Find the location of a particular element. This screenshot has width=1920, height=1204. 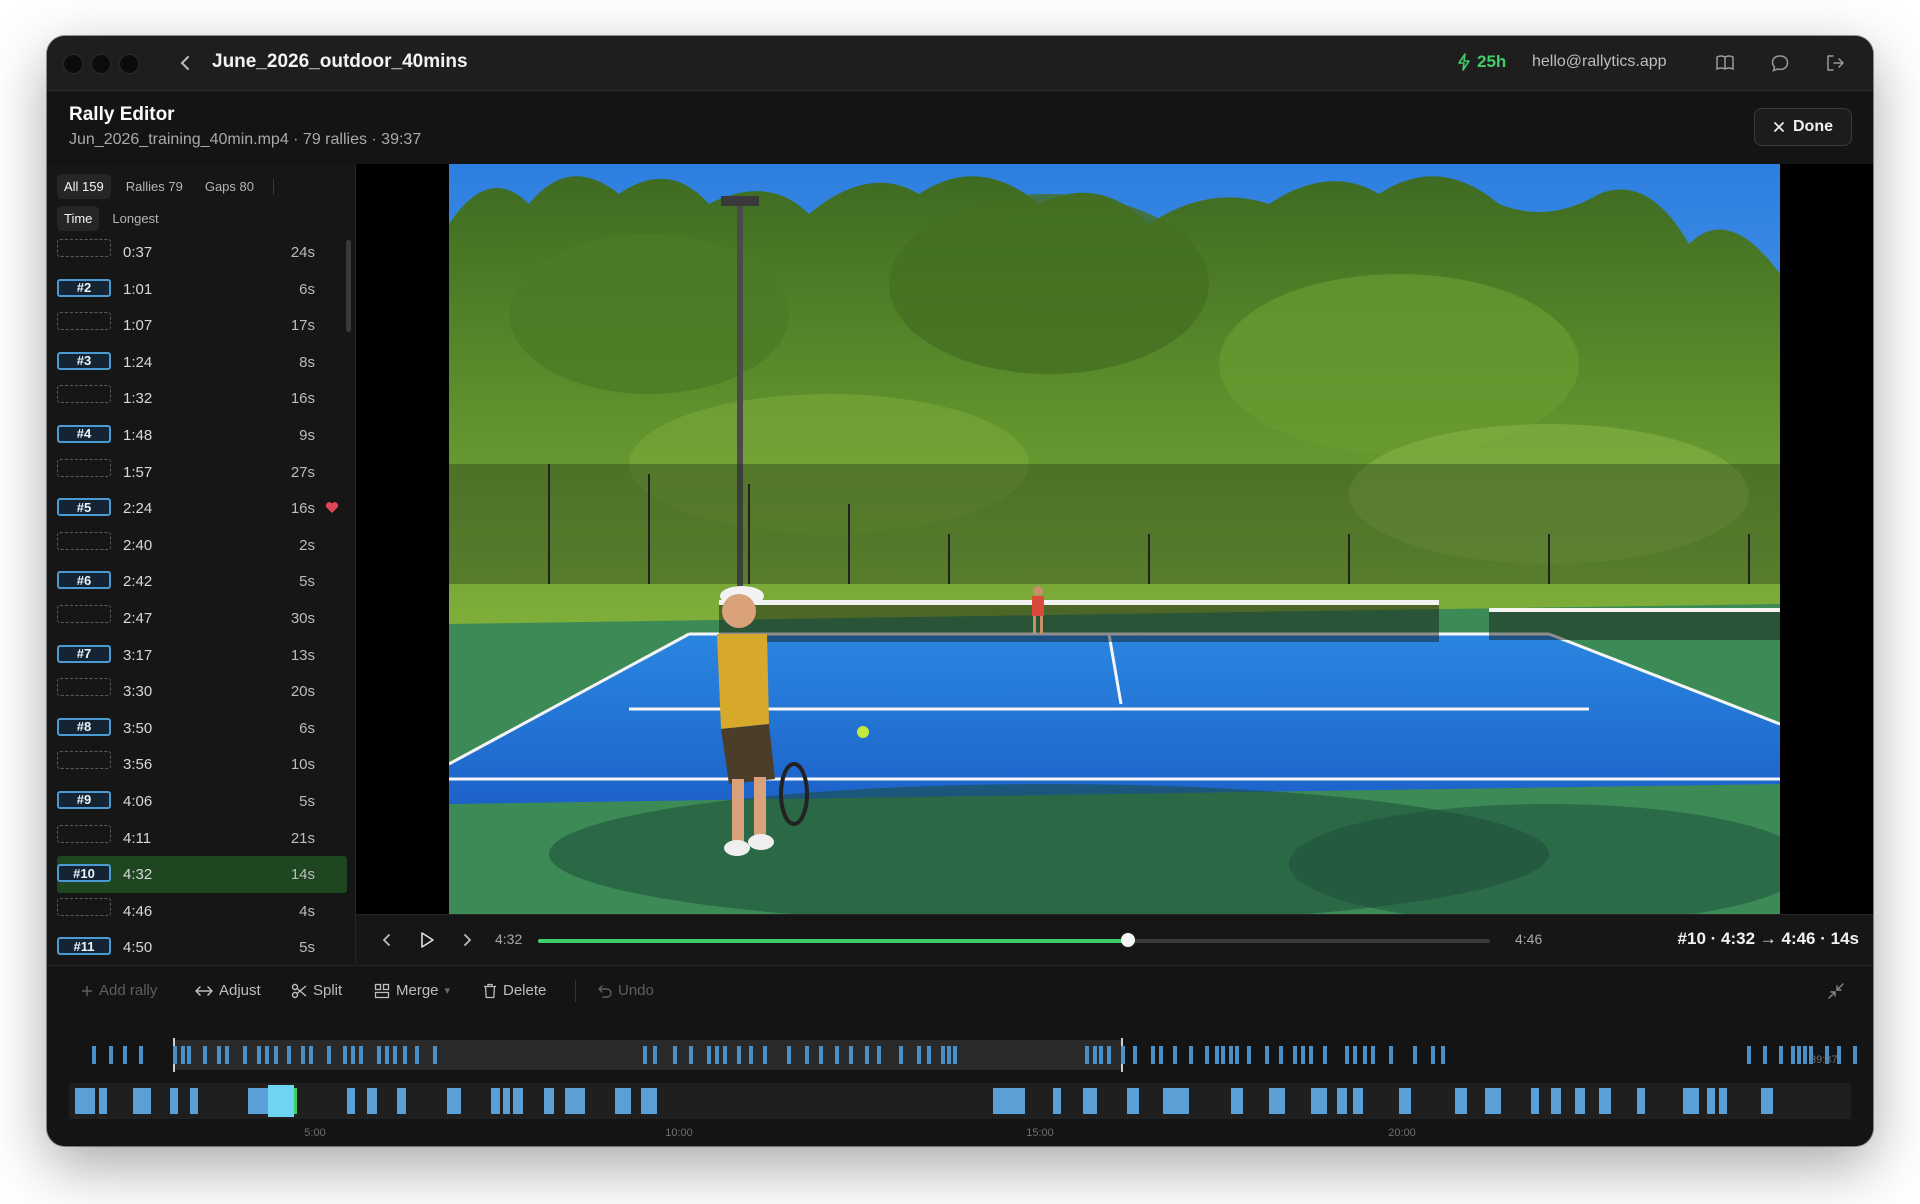

add-rally-button: Add rally is located at coordinates (119, 990).